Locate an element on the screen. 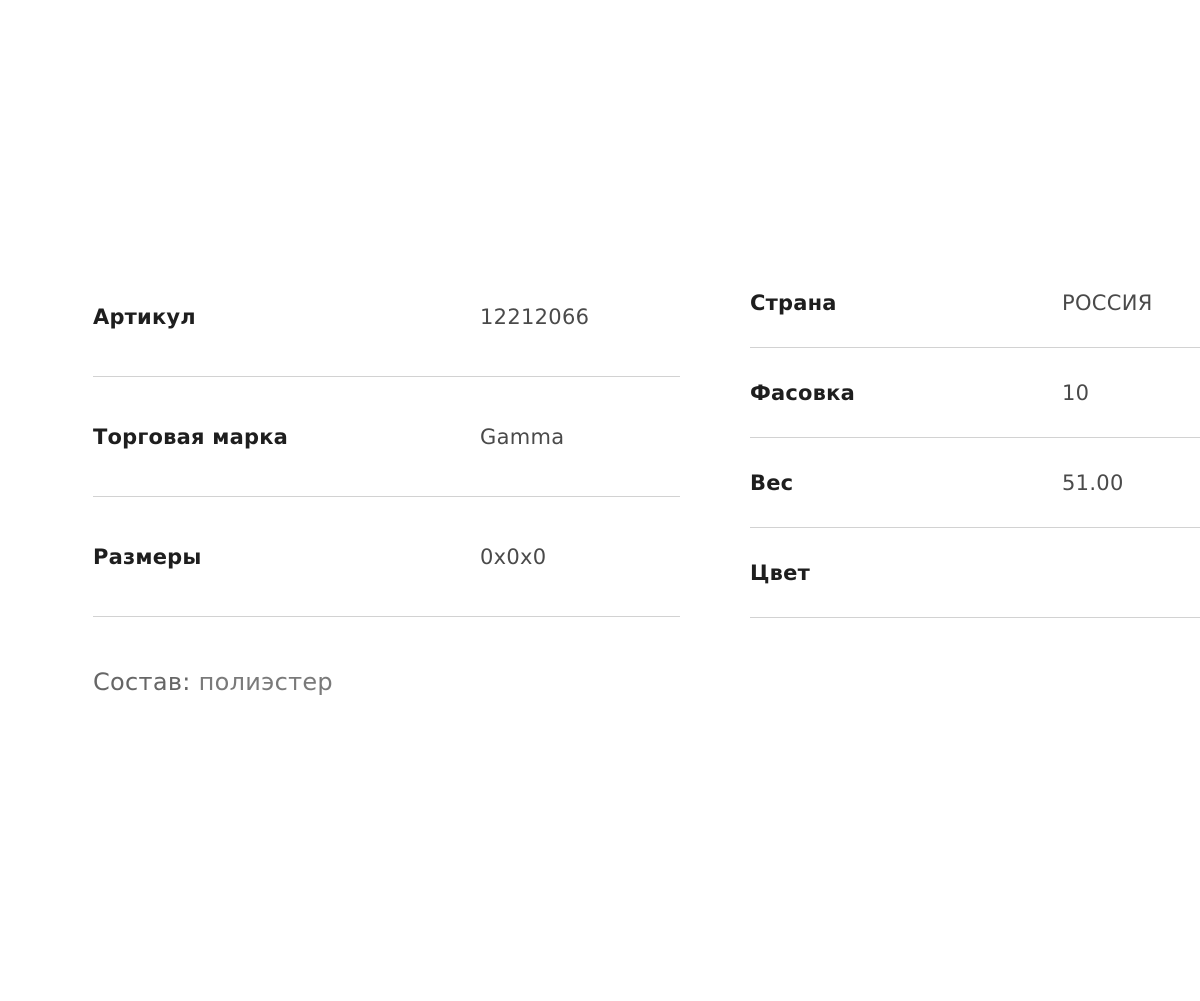 The height and width of the screenshot is (1001, 1200). spec-value-dimensions: 0x0x0 is located at coordinates (513, 556).